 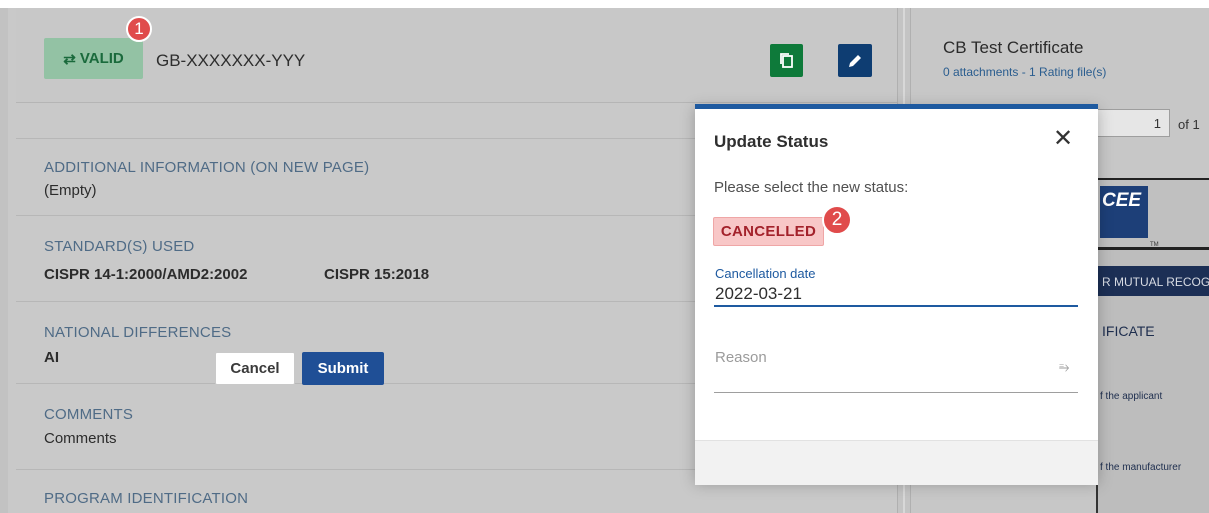 I want to click on cancellation-date-underline, so click(x=896, y=306).